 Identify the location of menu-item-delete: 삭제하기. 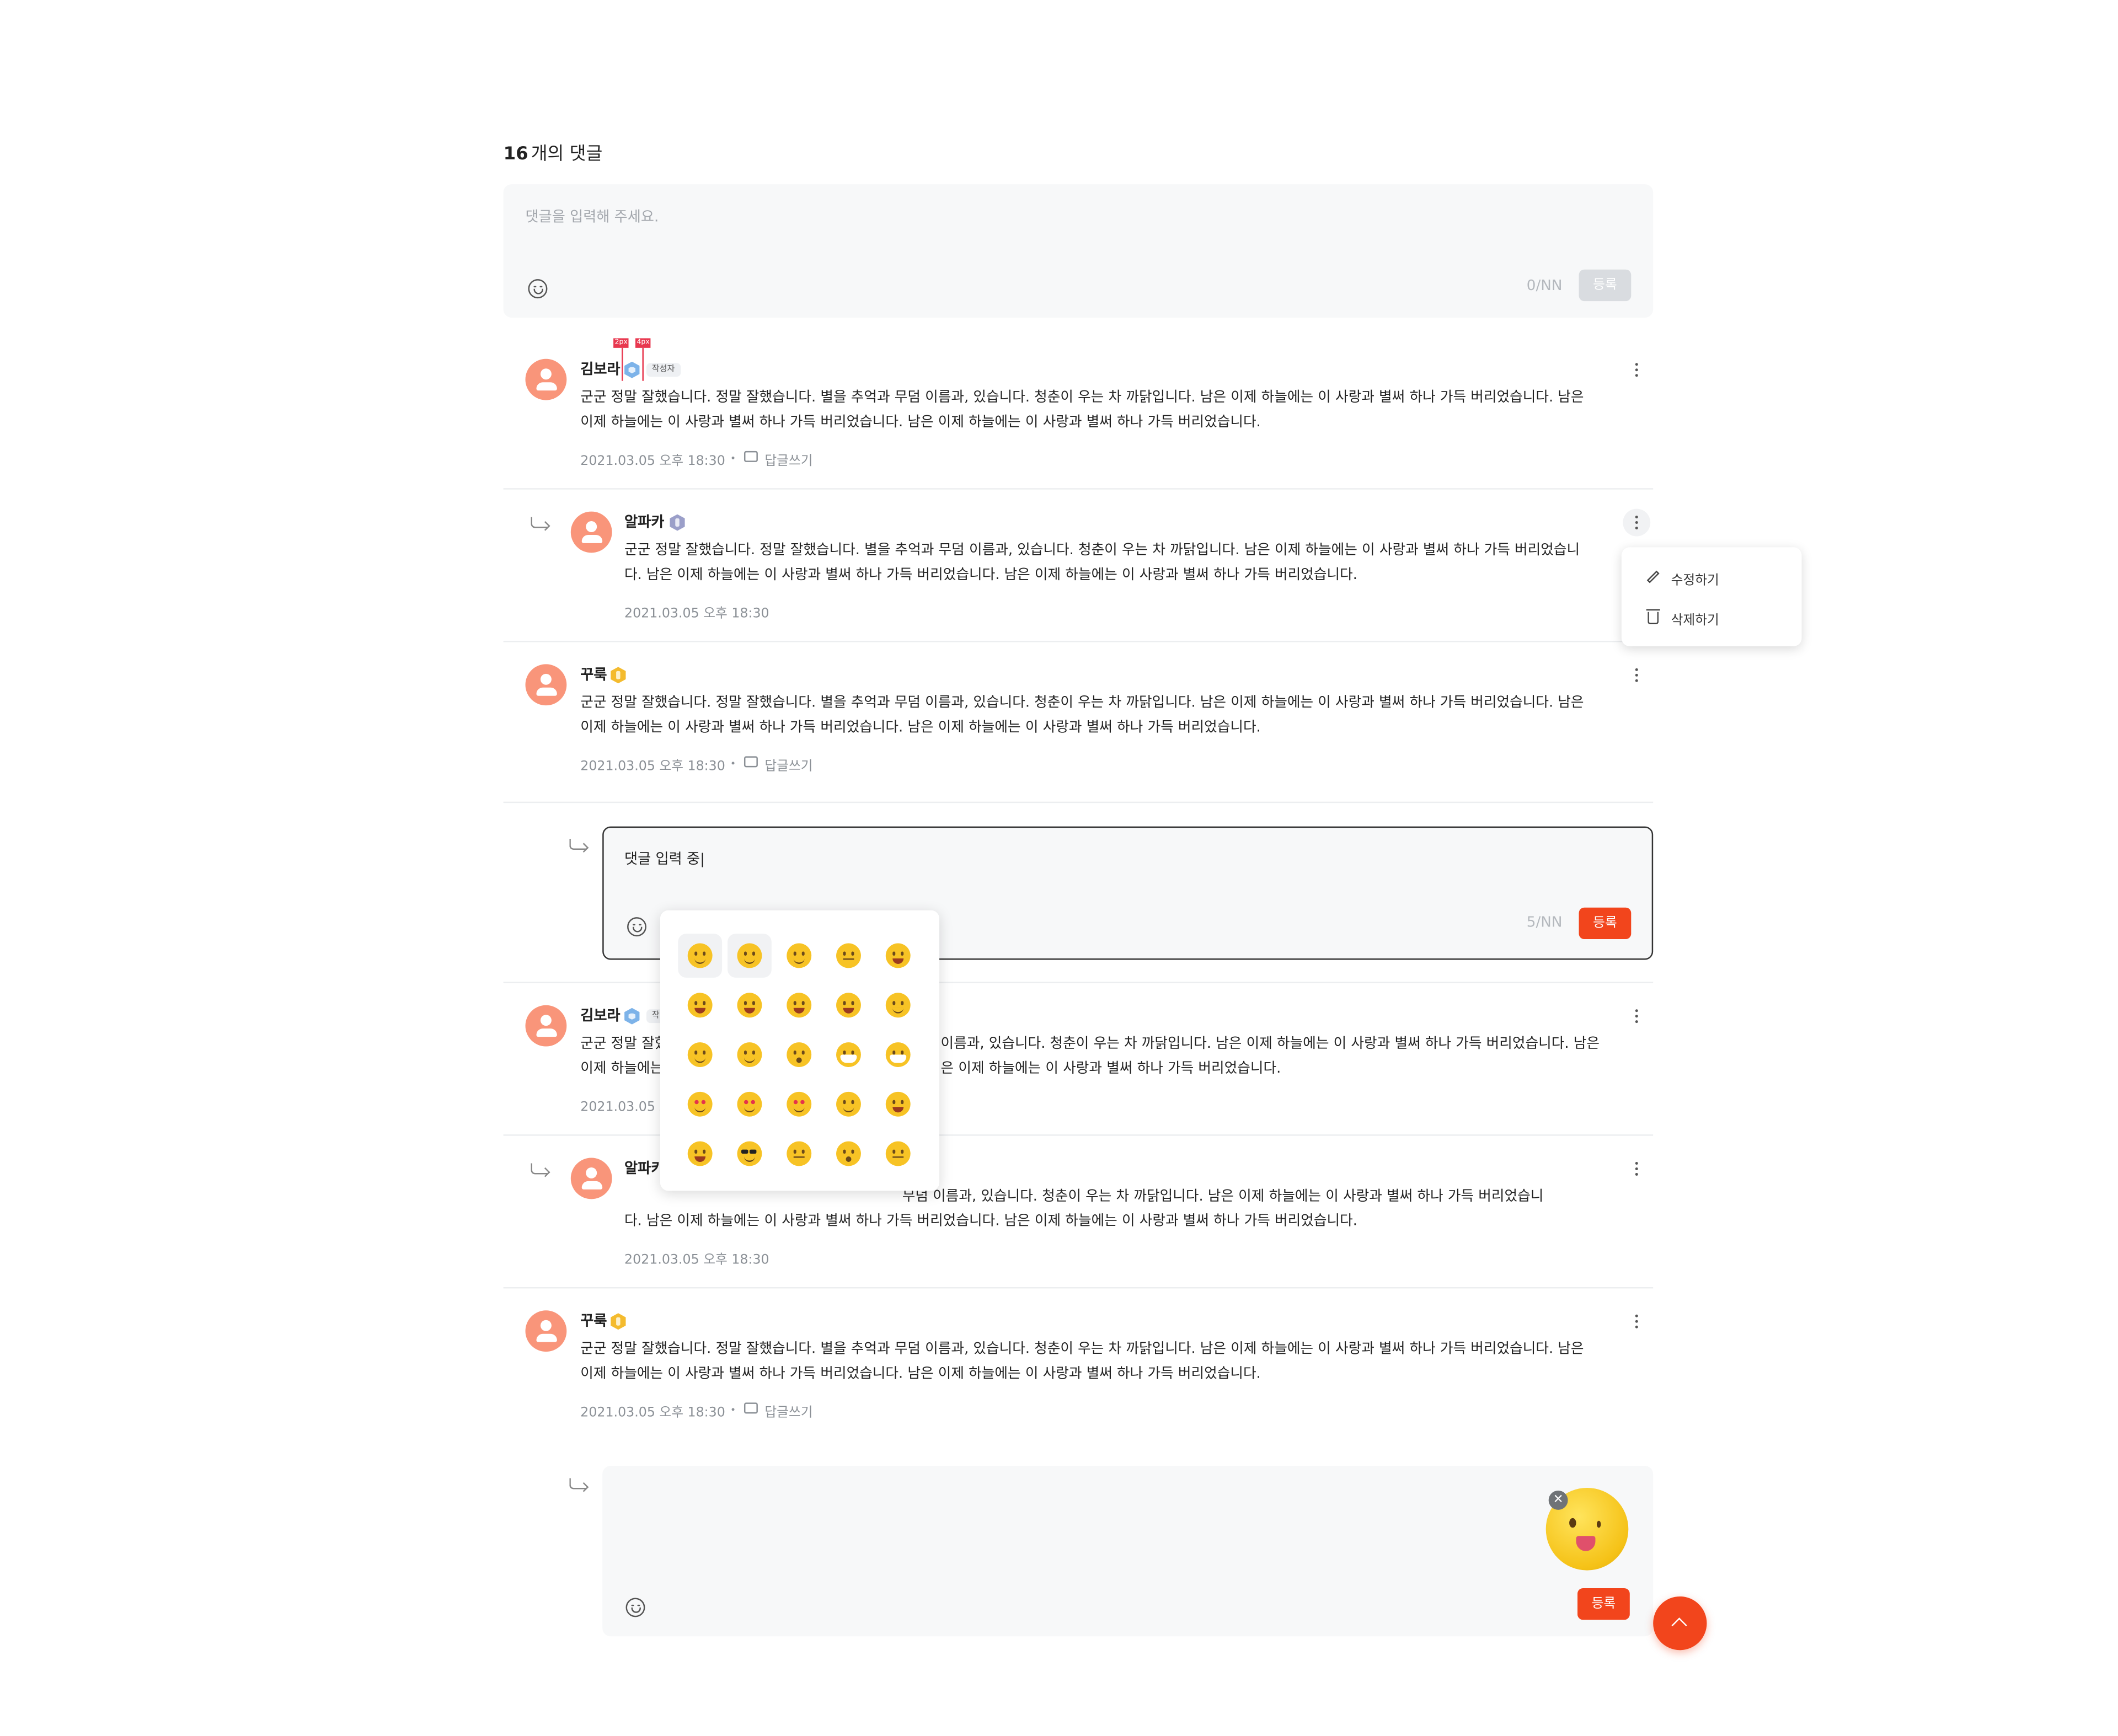
(1695, 618).